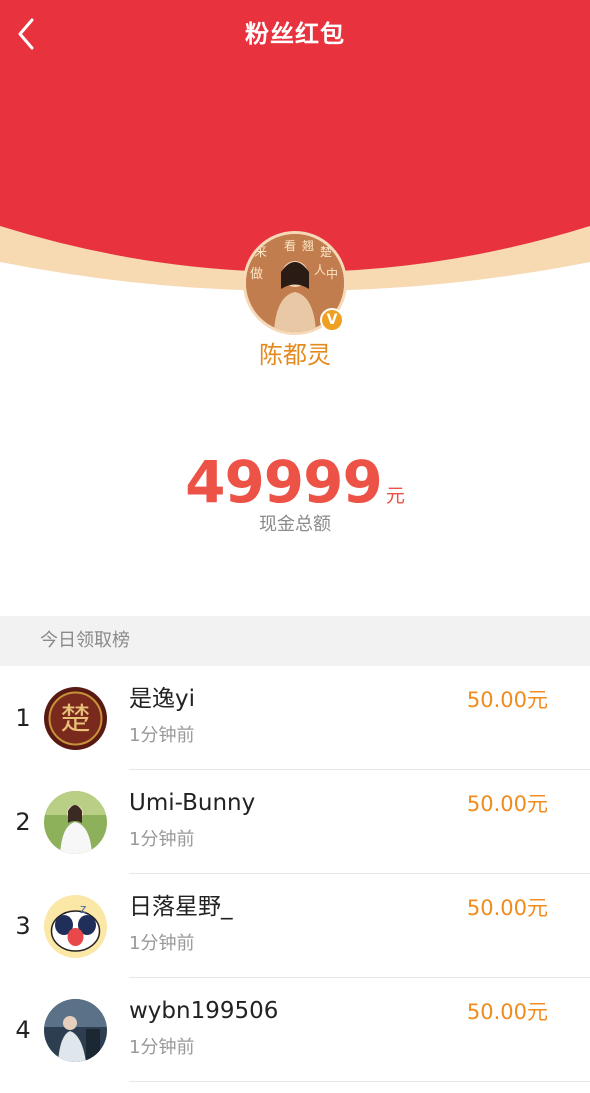 The image size is (590, 1093). Describe the element at coordinates (75, 926) in the screenshot. I see `user-avatar: z` at that location.